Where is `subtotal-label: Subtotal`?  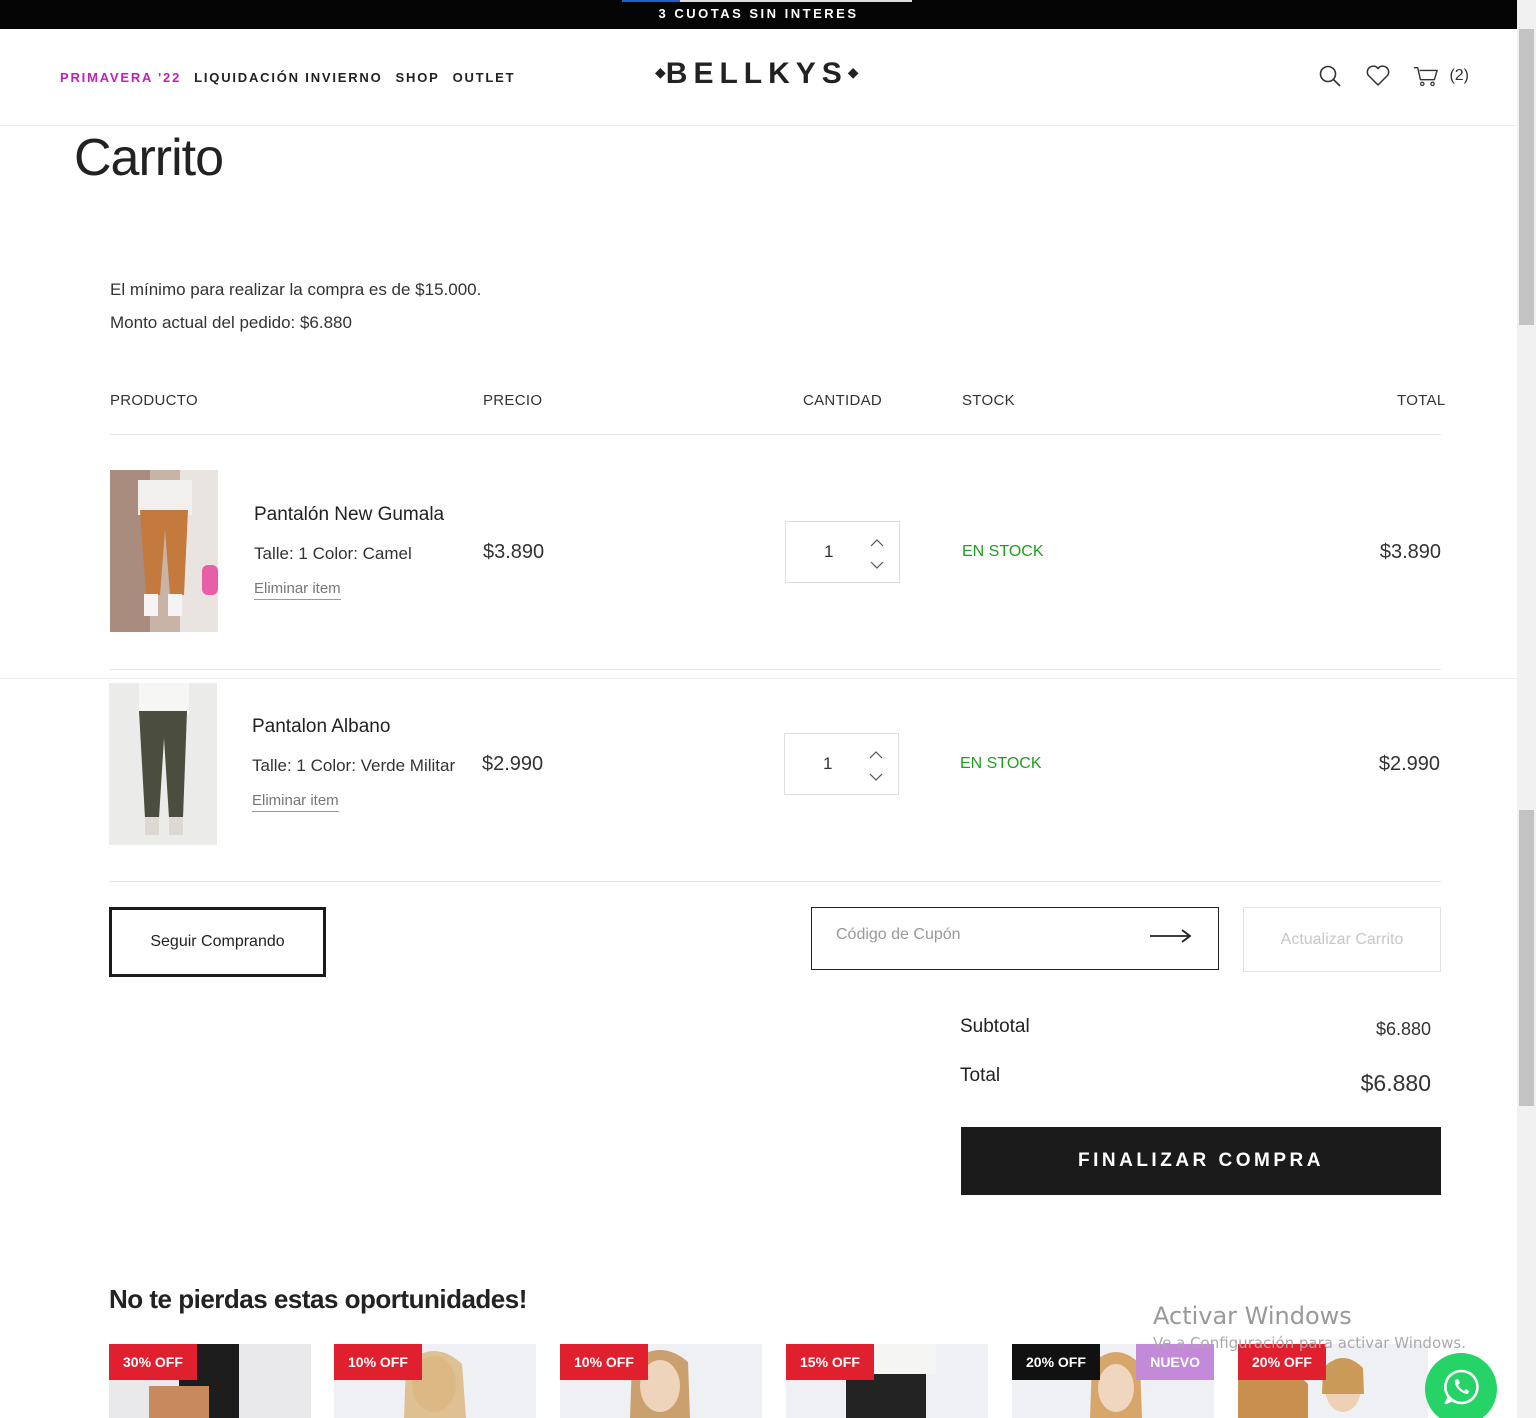
subtotal-label: Subtotal is located at coordinates (995, 1026).